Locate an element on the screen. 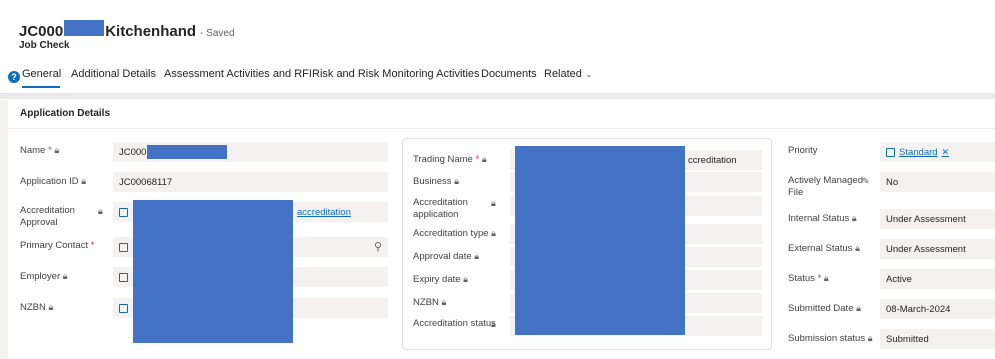  priority-value: Standard is located at coordinates (918, 152).